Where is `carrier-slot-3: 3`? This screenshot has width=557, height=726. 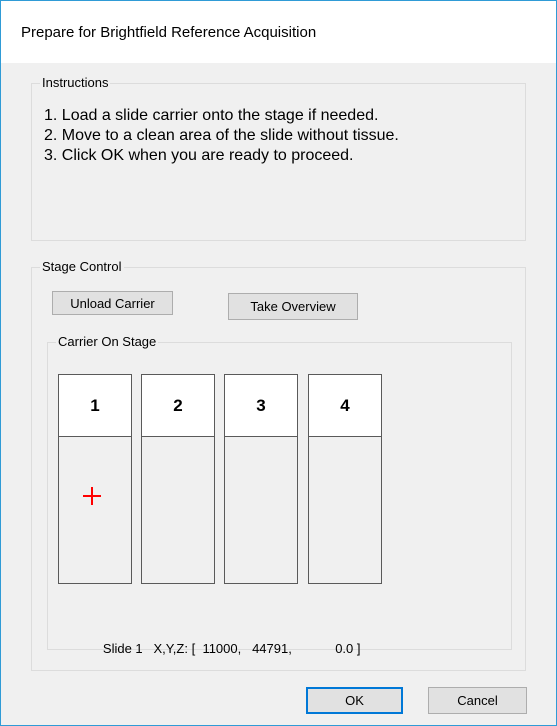
carrier-slot-3: 3 is located at coordinates (261, 479).